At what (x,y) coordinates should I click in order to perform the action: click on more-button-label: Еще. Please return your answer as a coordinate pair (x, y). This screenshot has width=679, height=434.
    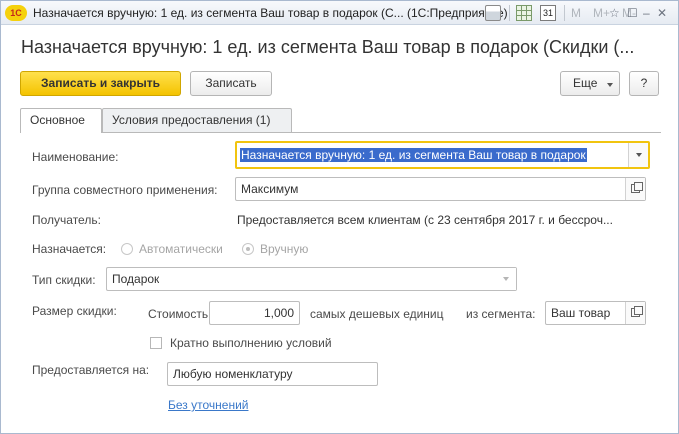
    Looking at the image, I should click on (585, 83).